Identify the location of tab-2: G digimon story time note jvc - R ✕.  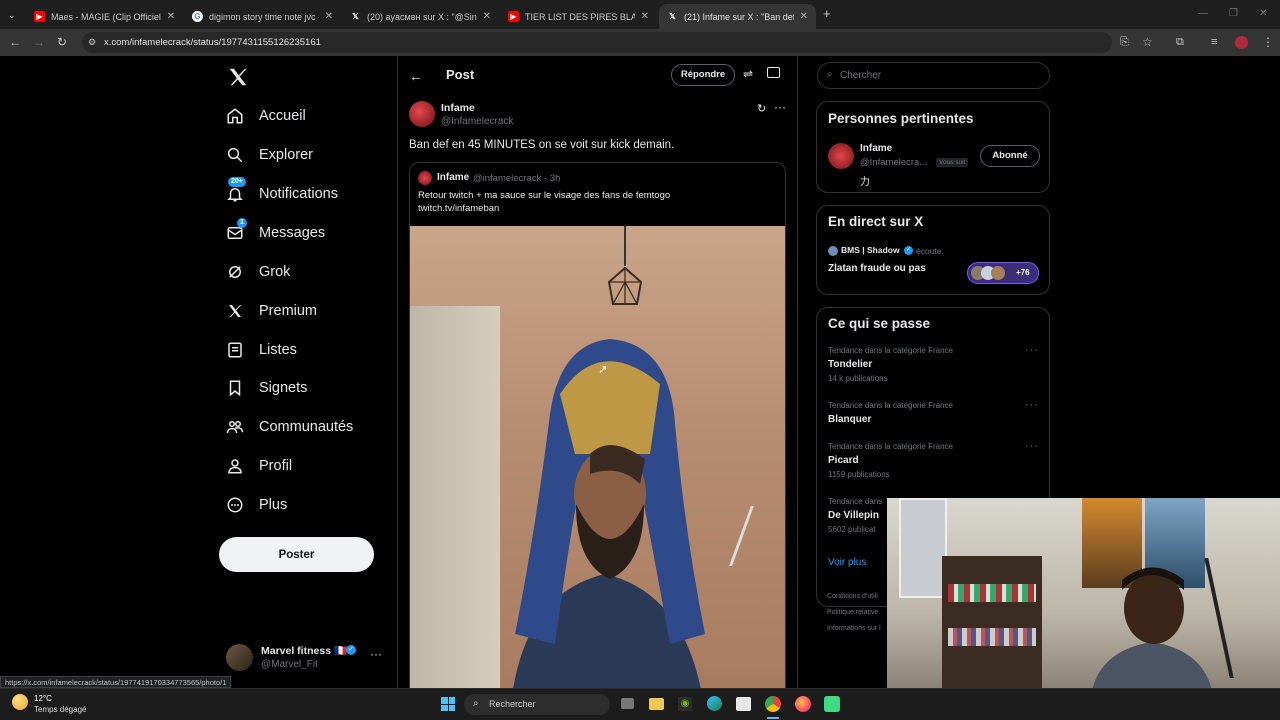
(262, 16).